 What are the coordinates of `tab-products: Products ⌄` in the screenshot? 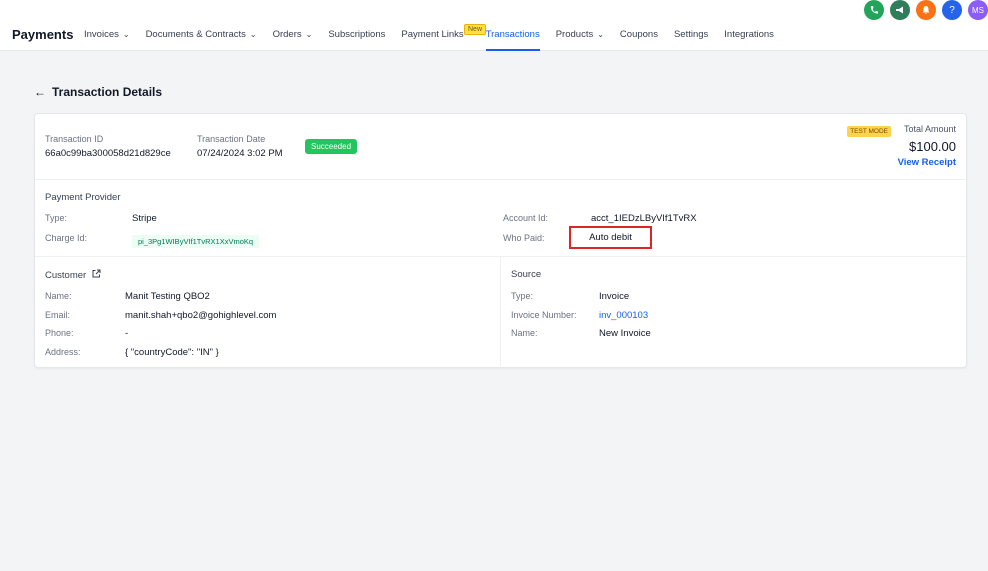 It's located at (580, 34).